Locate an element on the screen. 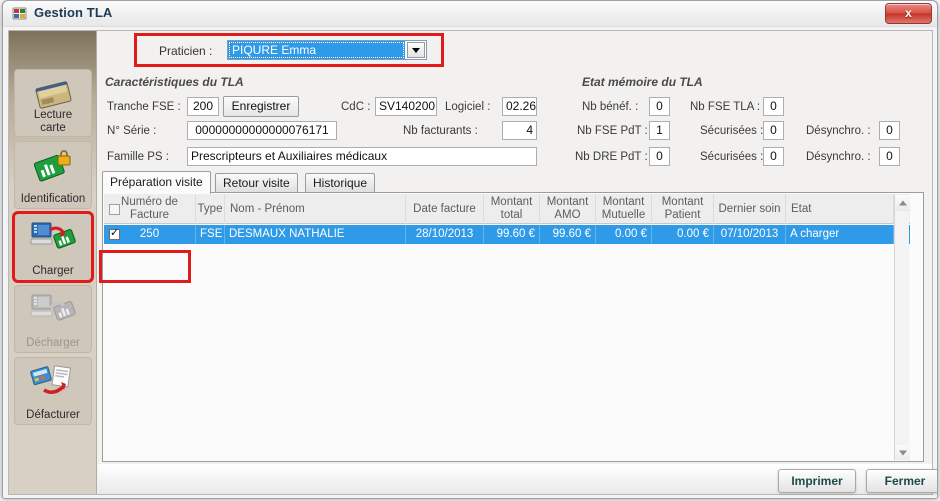 This screenshot has height=501, width=940. nb-benef-field: 0 is located at coordinates (659, 106).